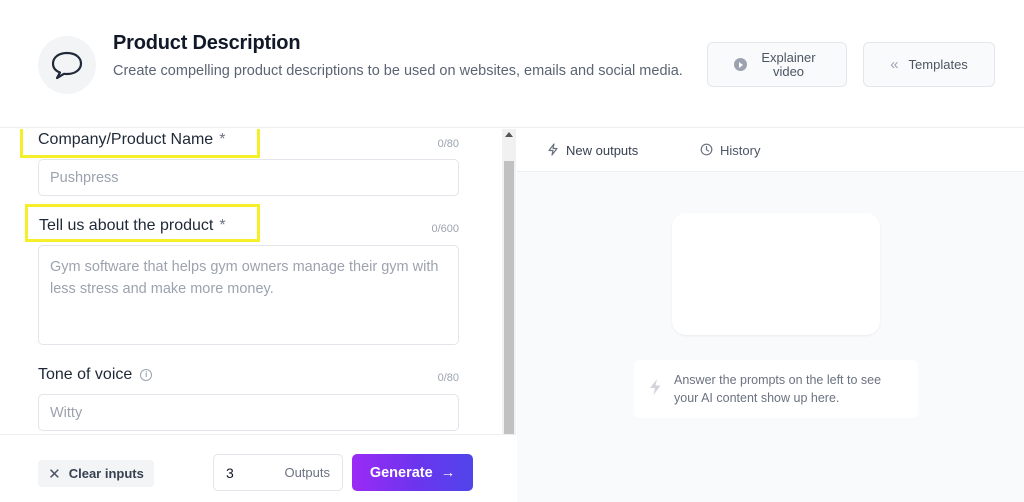  Describe the element at coordinates (248, 412) in the screenshot. I see `tone-of-voice-input: Witty` at that location.